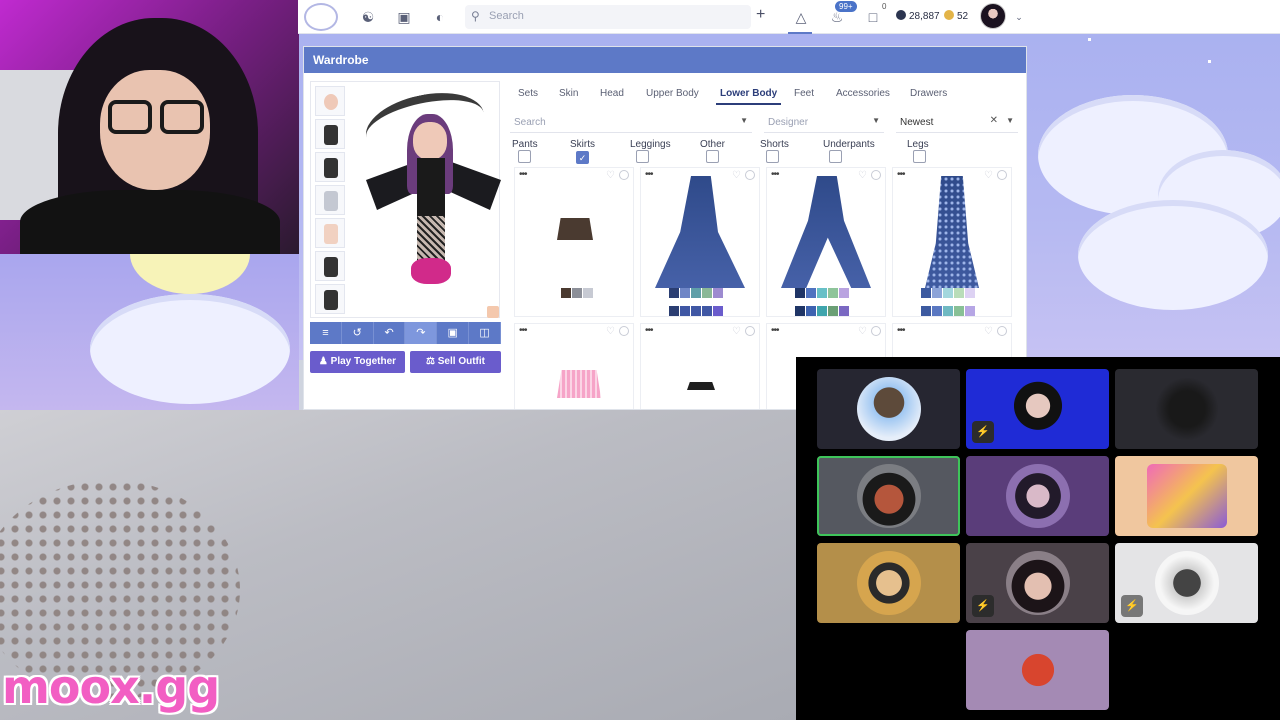 The width and height of the screenshot is (1280, 720). Describe the element at coordinates (330, 299) in the screenshot. I see `equipped-wings` at that location.